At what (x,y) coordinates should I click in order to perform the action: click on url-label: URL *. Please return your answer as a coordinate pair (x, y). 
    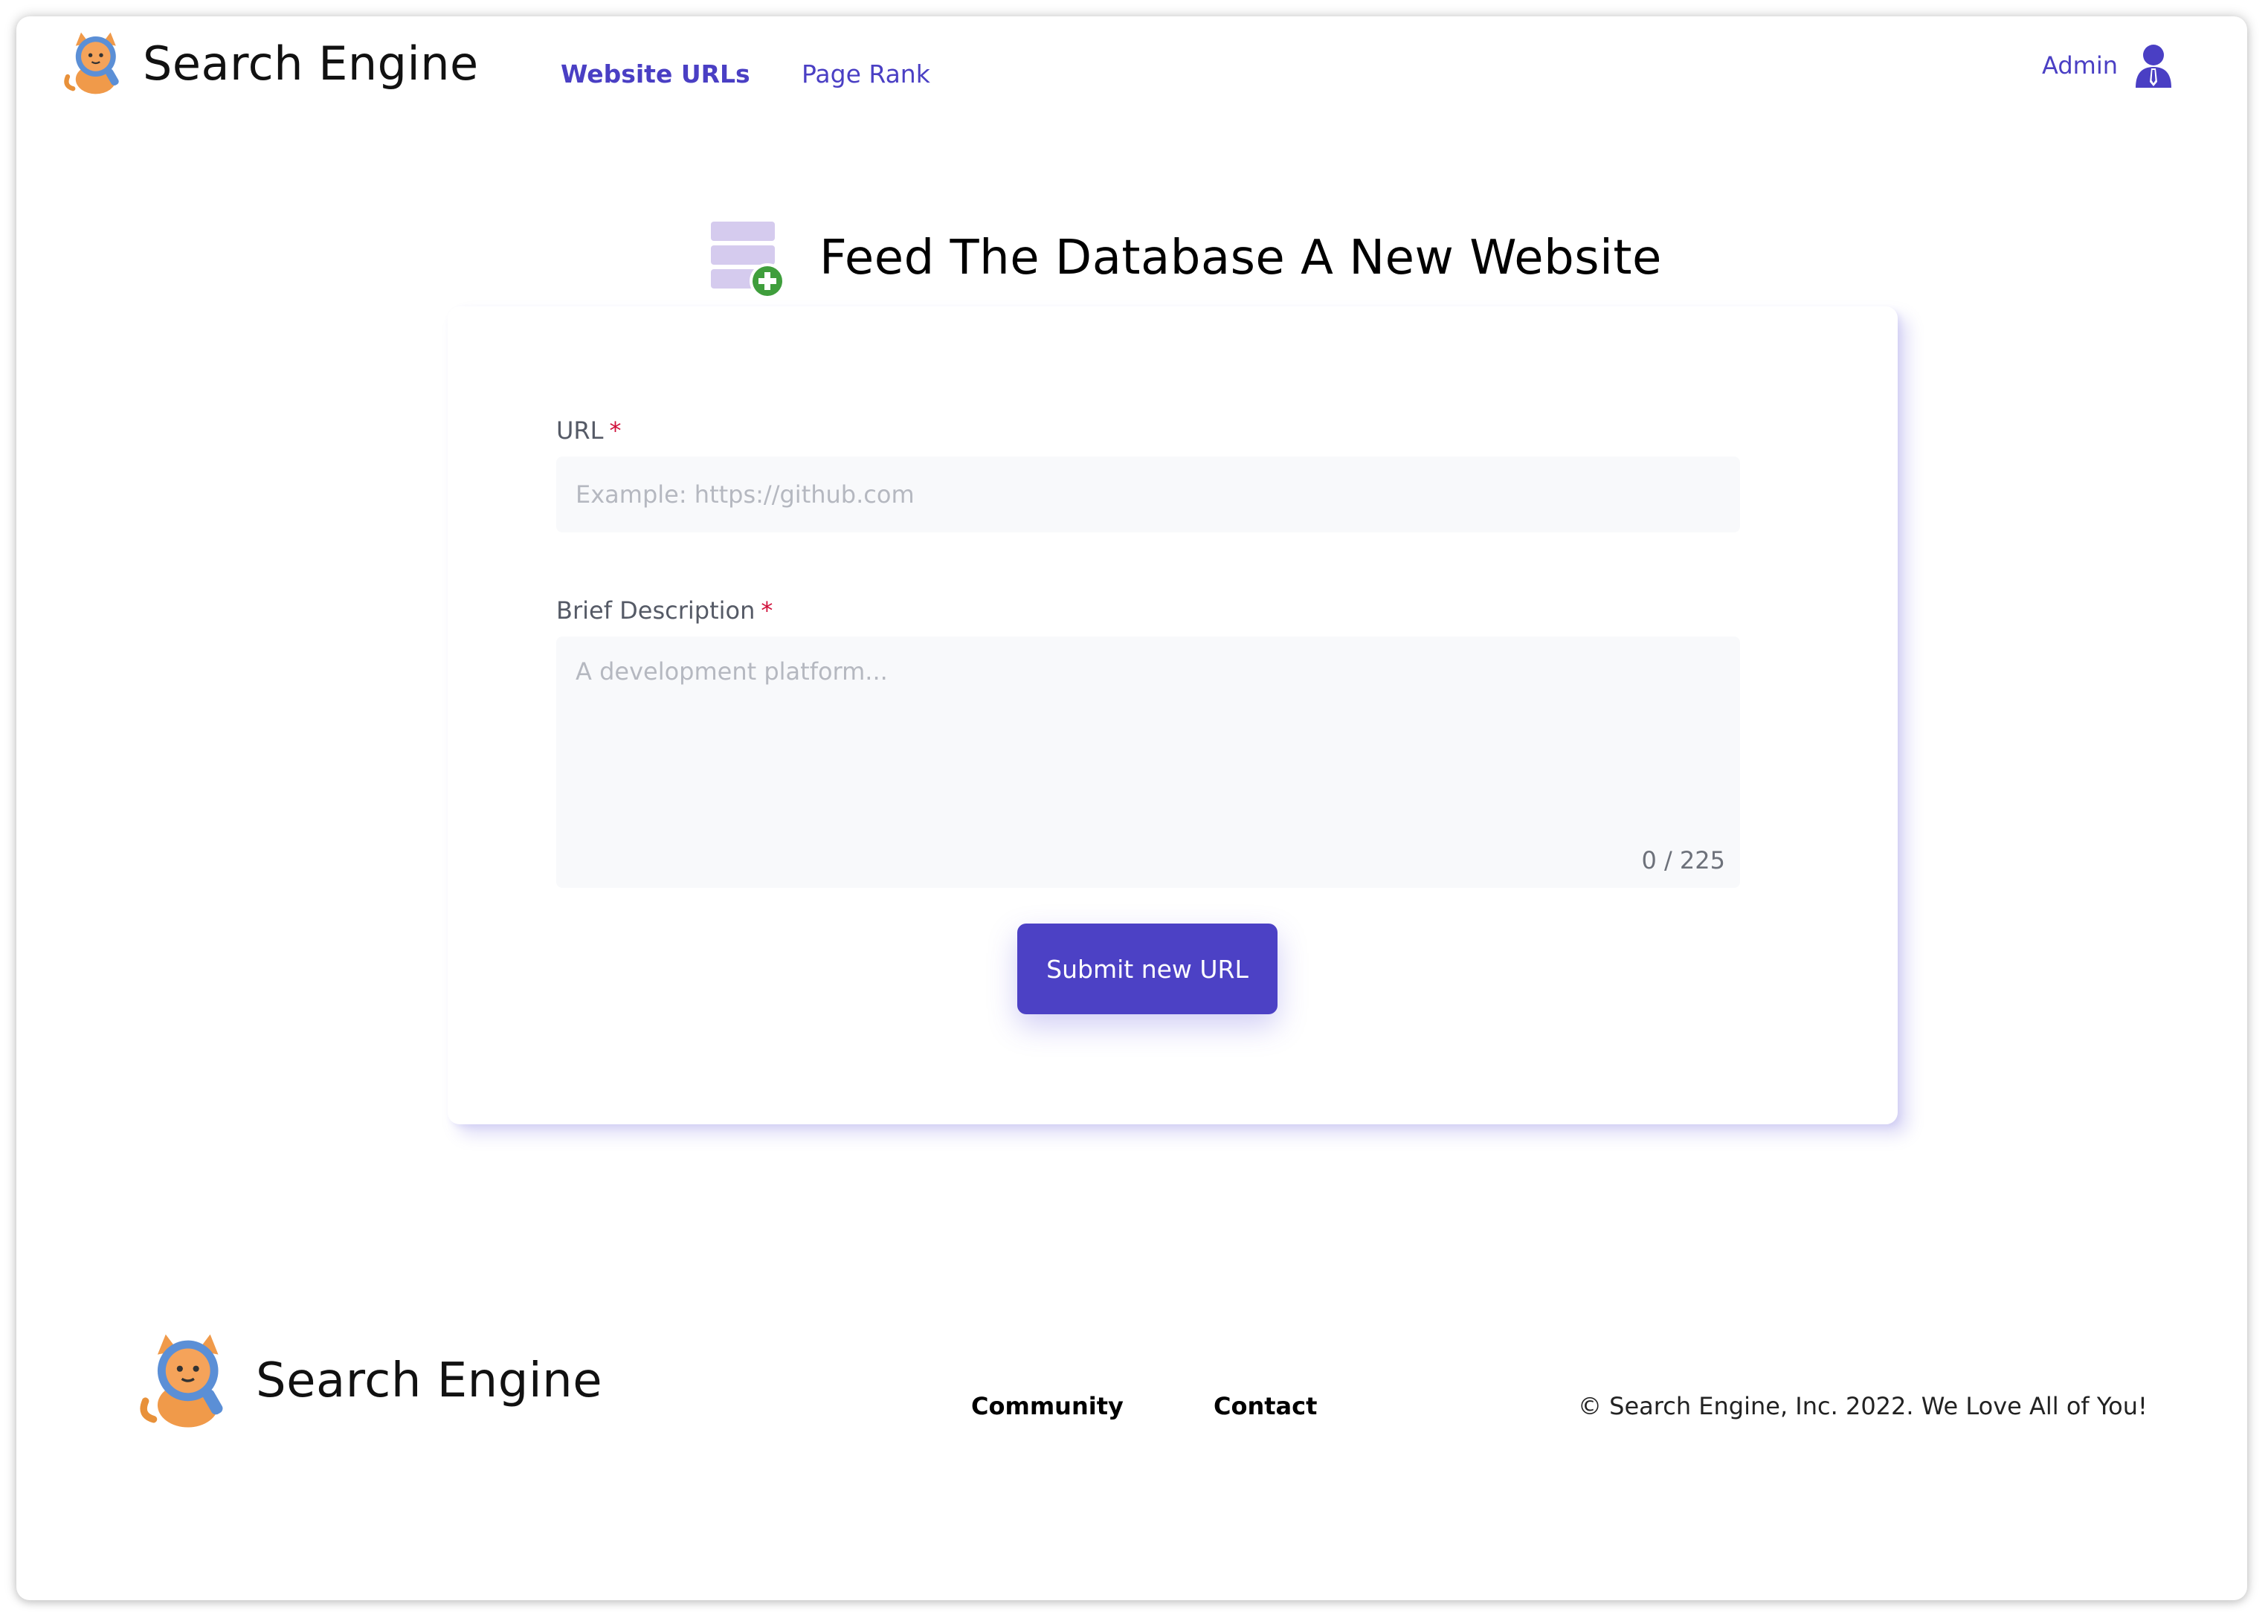
    Looking at the image, I should click on (588, 430).